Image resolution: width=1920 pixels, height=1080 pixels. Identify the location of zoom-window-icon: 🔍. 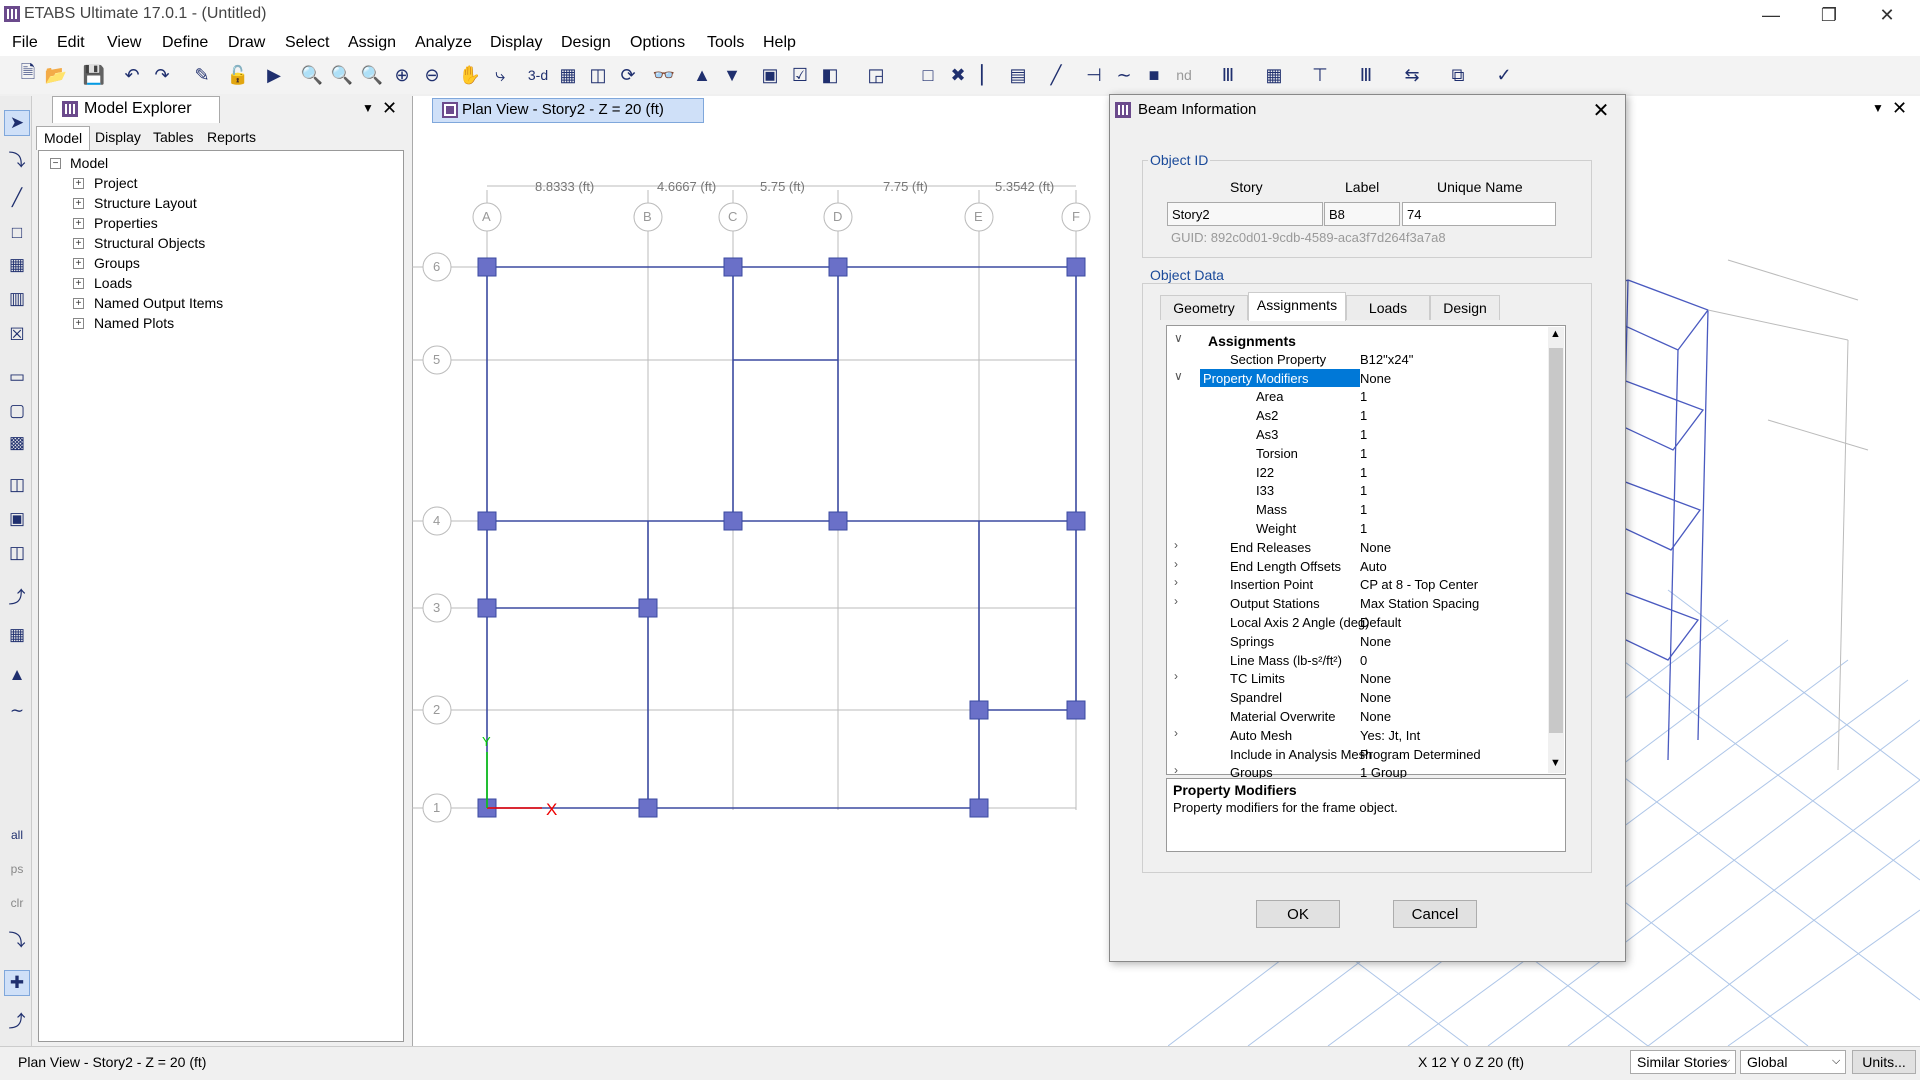
(312, 75).